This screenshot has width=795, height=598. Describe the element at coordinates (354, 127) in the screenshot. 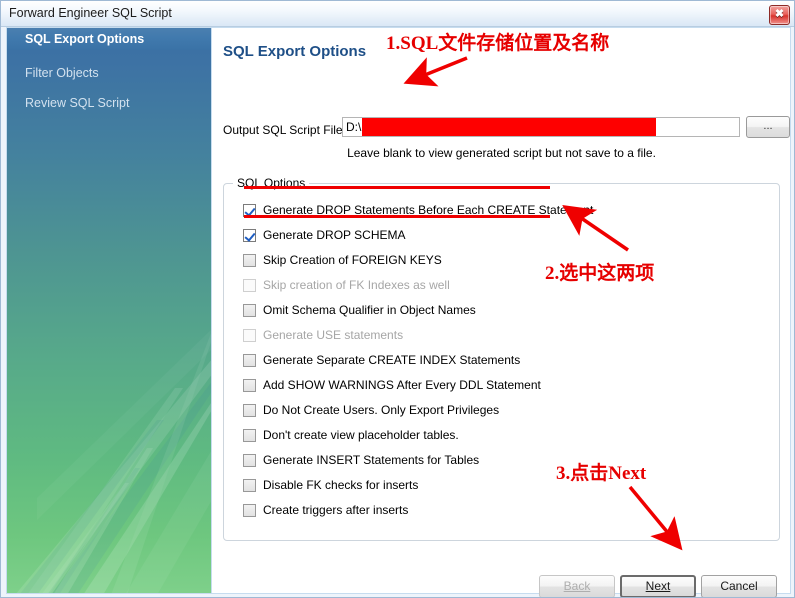

I see `output-file-value: D:\` at that location.